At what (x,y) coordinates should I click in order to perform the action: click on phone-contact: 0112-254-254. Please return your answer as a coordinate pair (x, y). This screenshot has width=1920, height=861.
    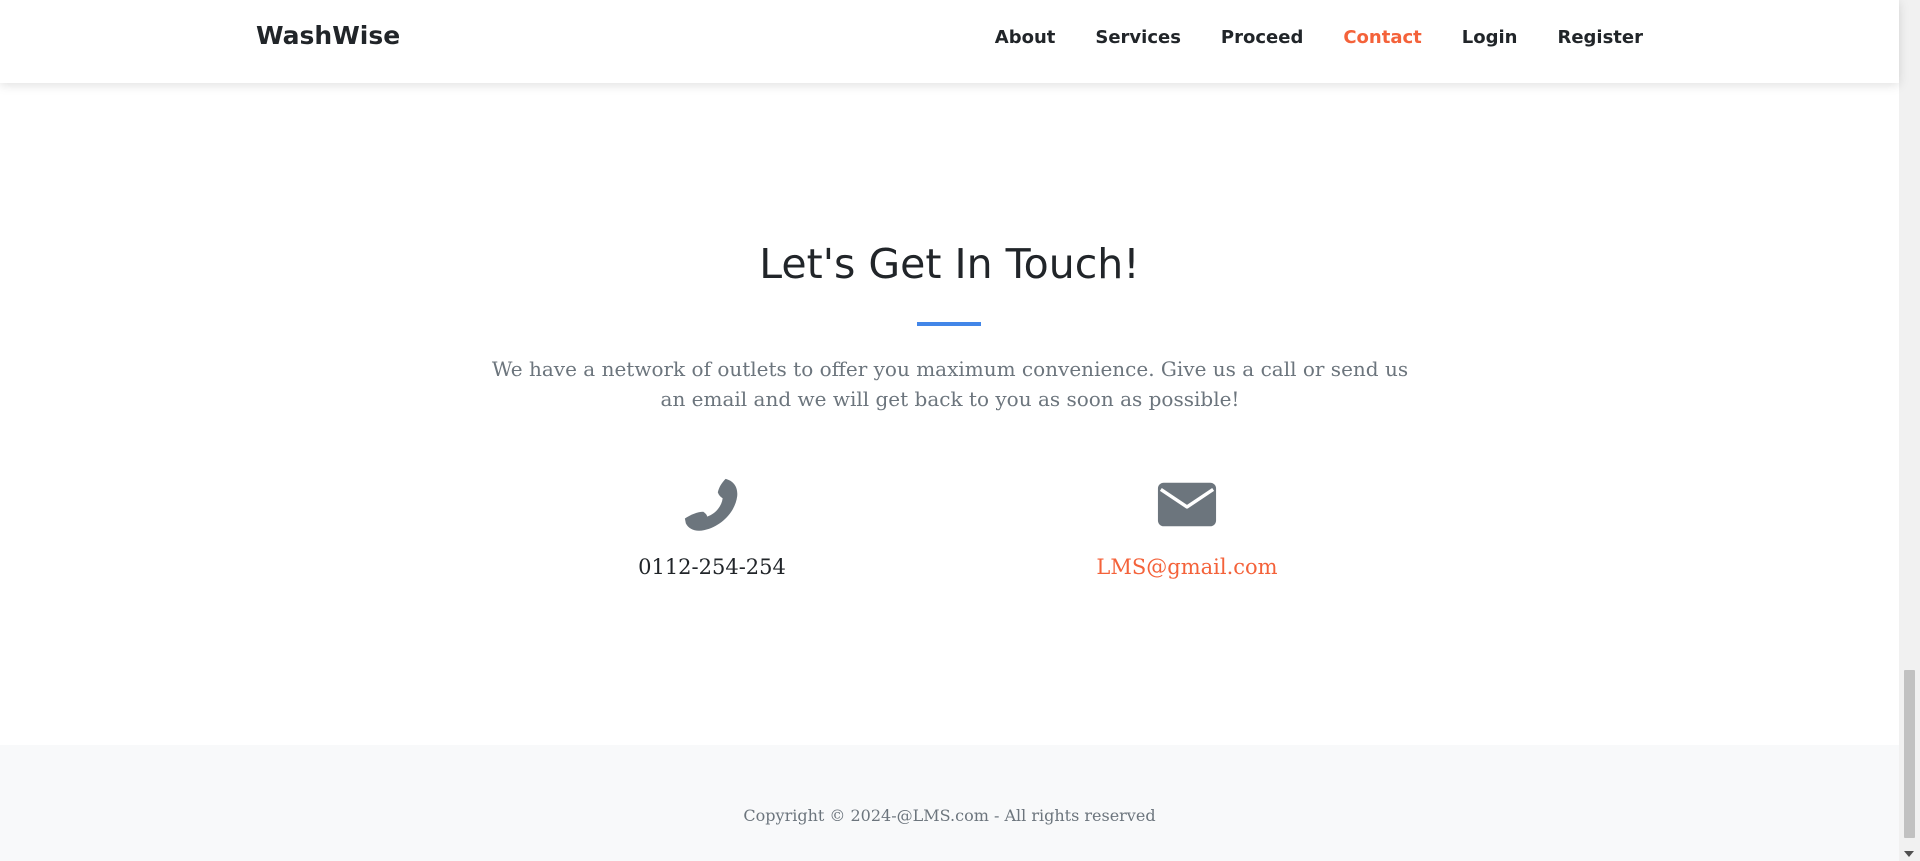
    Looking at the image, I should click on (712, 526).